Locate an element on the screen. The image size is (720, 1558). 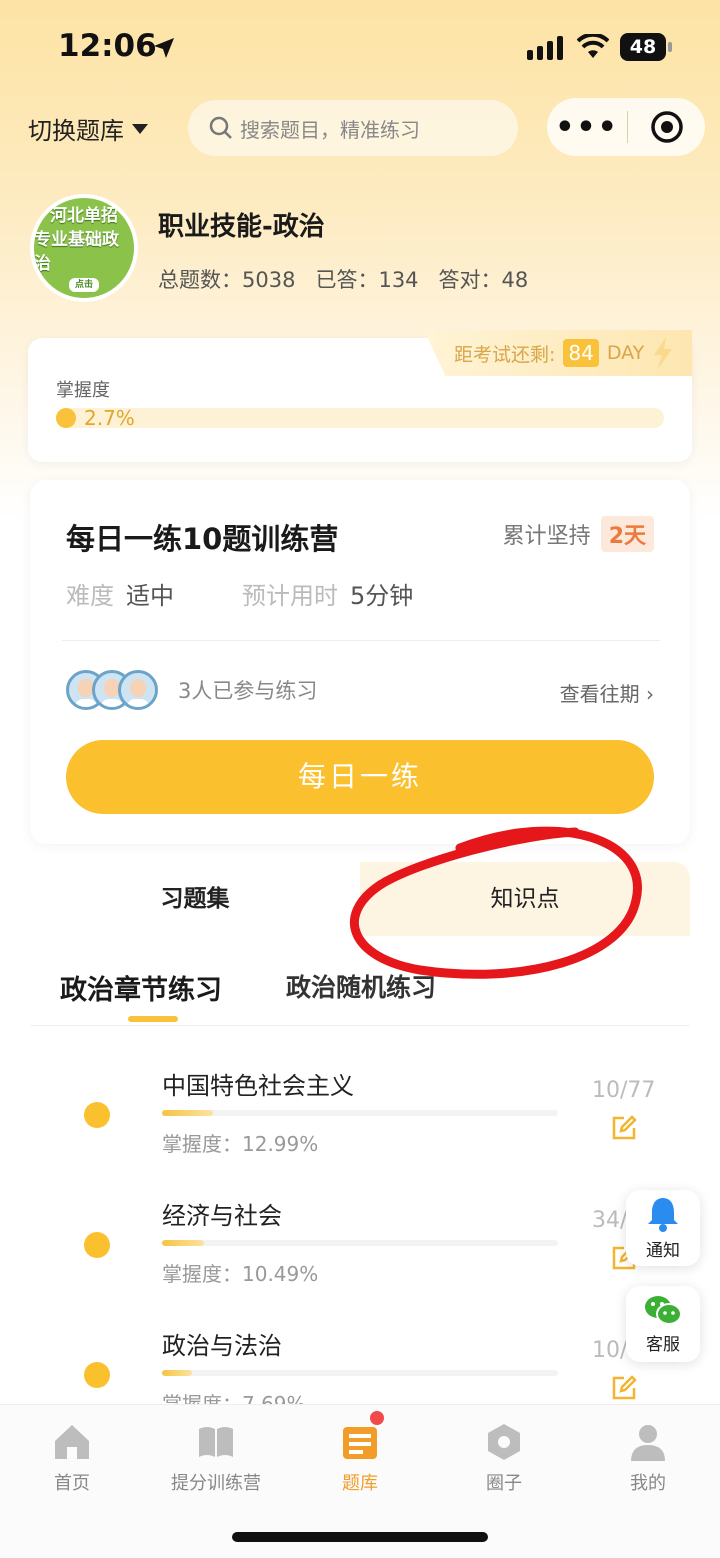
tab-mine-label: 我的 is located at coordinates (648, 1483).